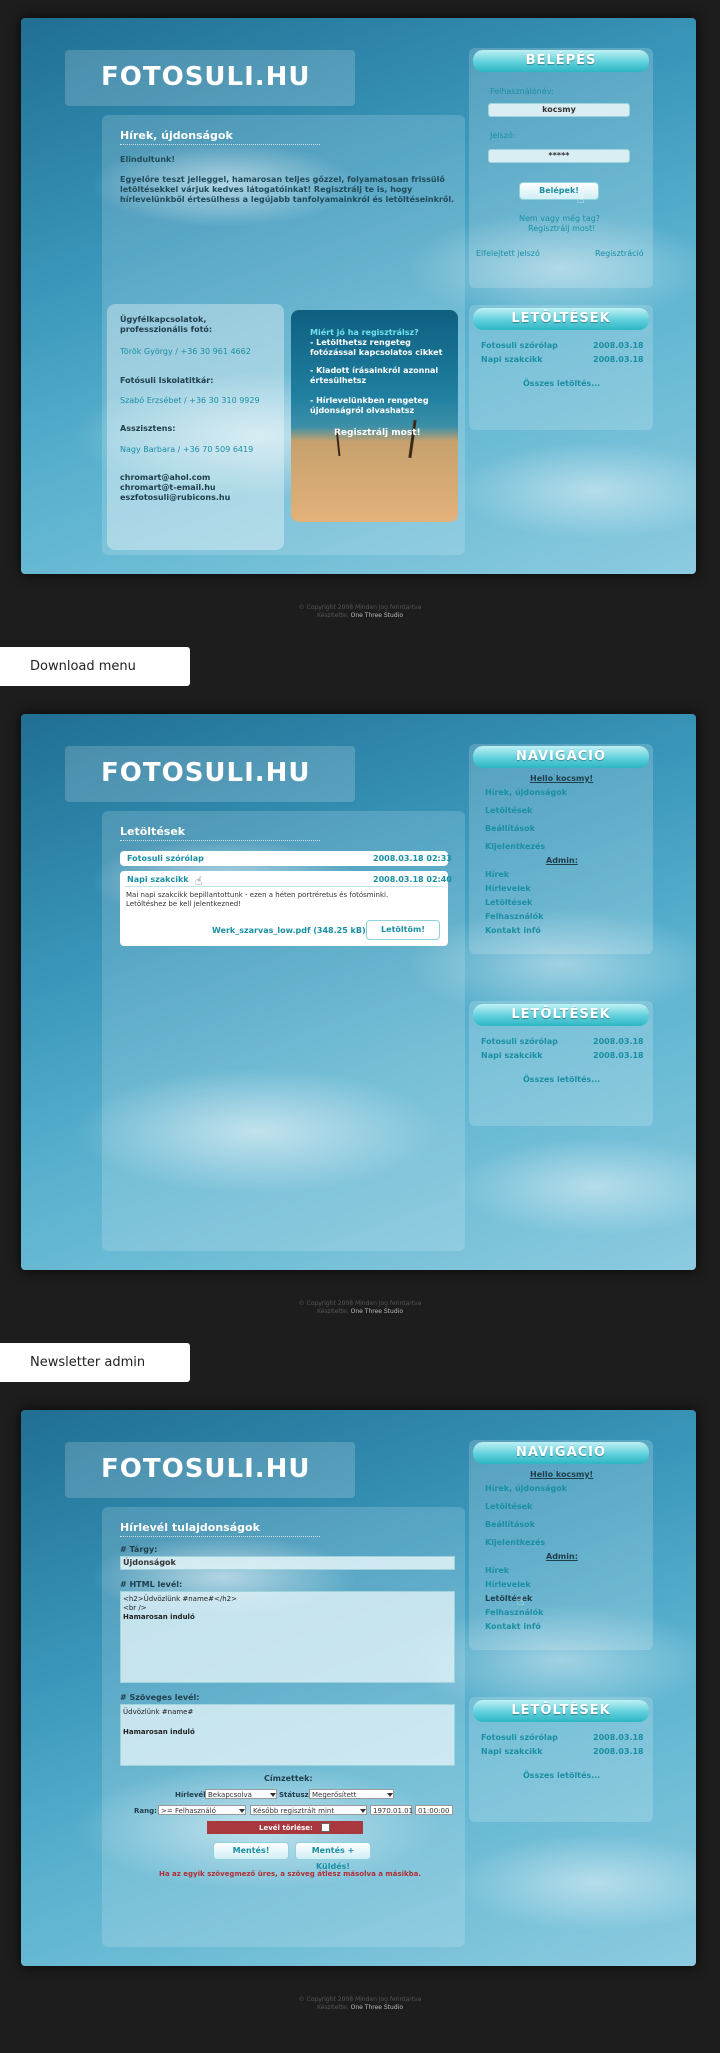  What do you see at coordinates (333, 1856) in the screenshot?
I see `save-send-button: Mentés + Küldés!` at bounding box center [333, 1856].